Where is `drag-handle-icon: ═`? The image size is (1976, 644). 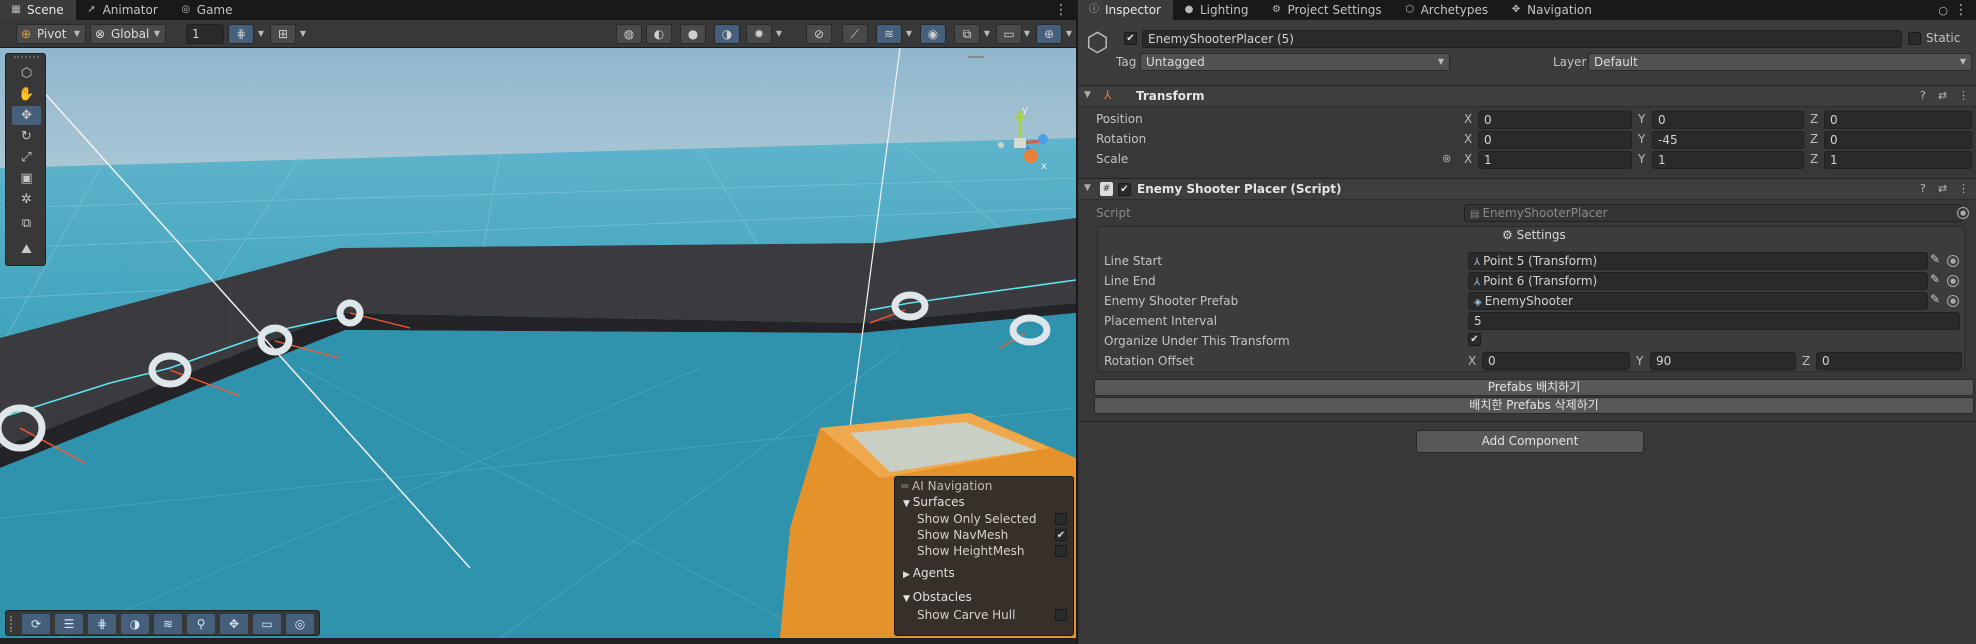 drag-handle-icon: ═ is located at coordinates (906, 486).